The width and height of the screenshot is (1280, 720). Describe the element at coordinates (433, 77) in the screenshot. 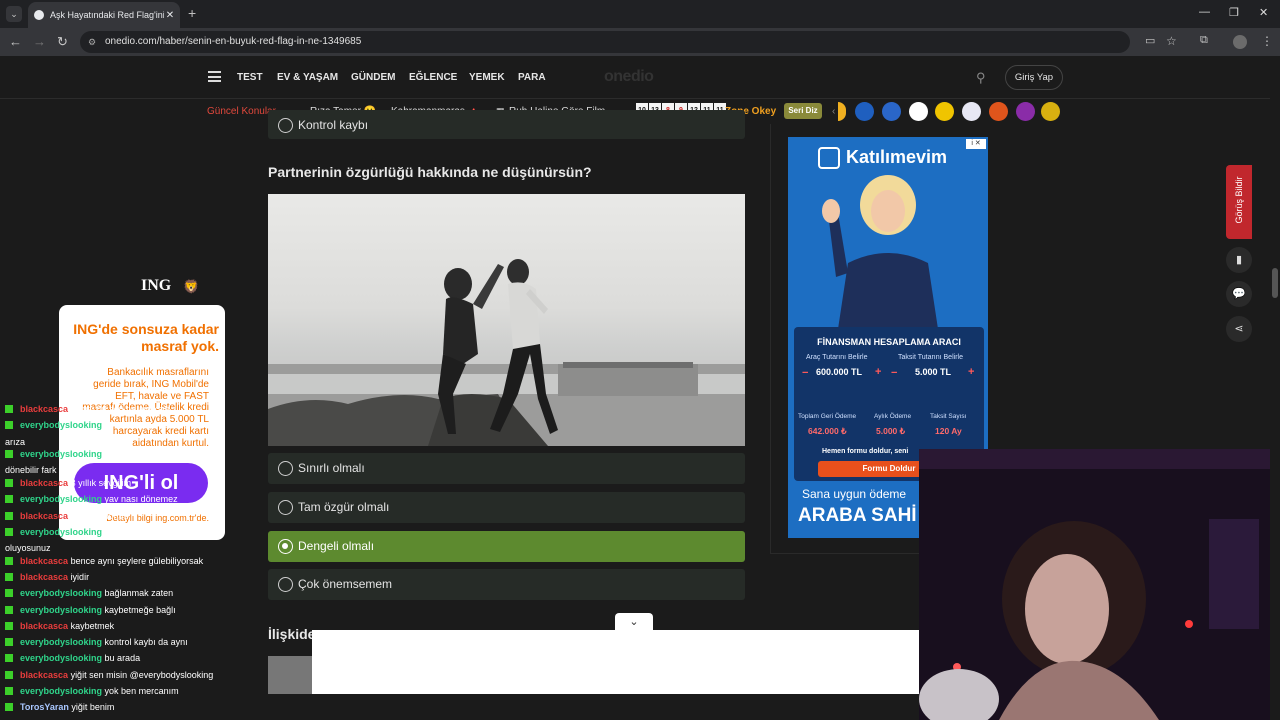

I see `nav-eglence: EĞLENCE` at that location.